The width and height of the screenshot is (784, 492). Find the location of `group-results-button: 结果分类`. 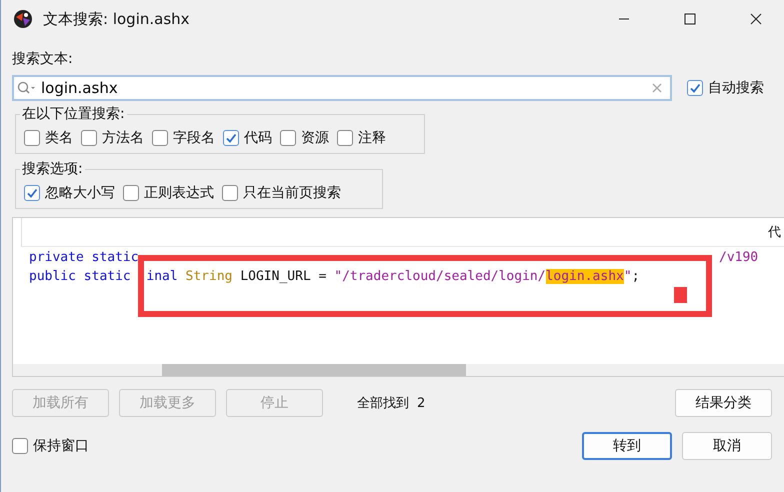

group-results-button: 结果分类 is located at coordinates (723, 403).